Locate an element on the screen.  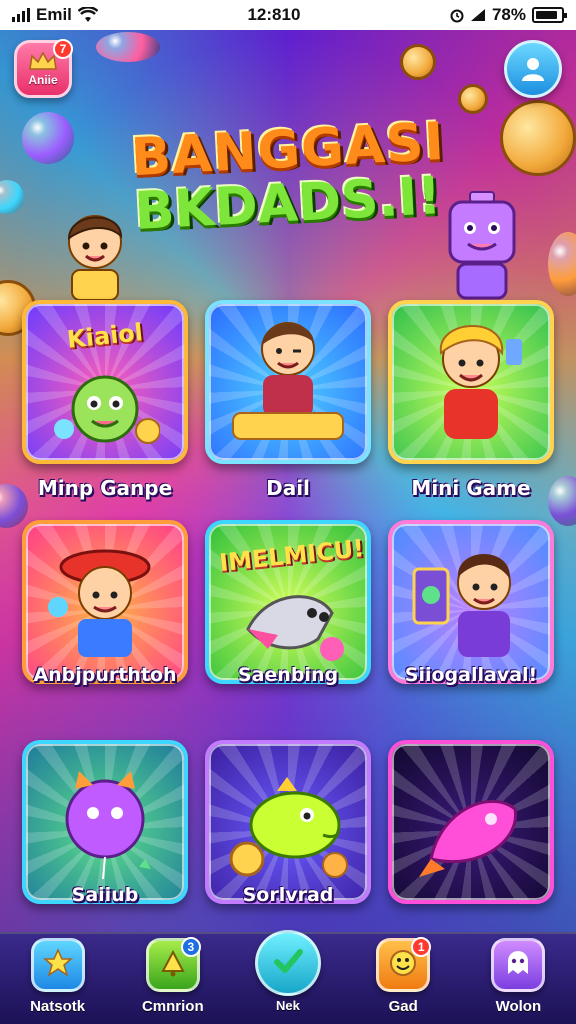
nav-label: Cmnrion is located at coordinates (172, 1006).